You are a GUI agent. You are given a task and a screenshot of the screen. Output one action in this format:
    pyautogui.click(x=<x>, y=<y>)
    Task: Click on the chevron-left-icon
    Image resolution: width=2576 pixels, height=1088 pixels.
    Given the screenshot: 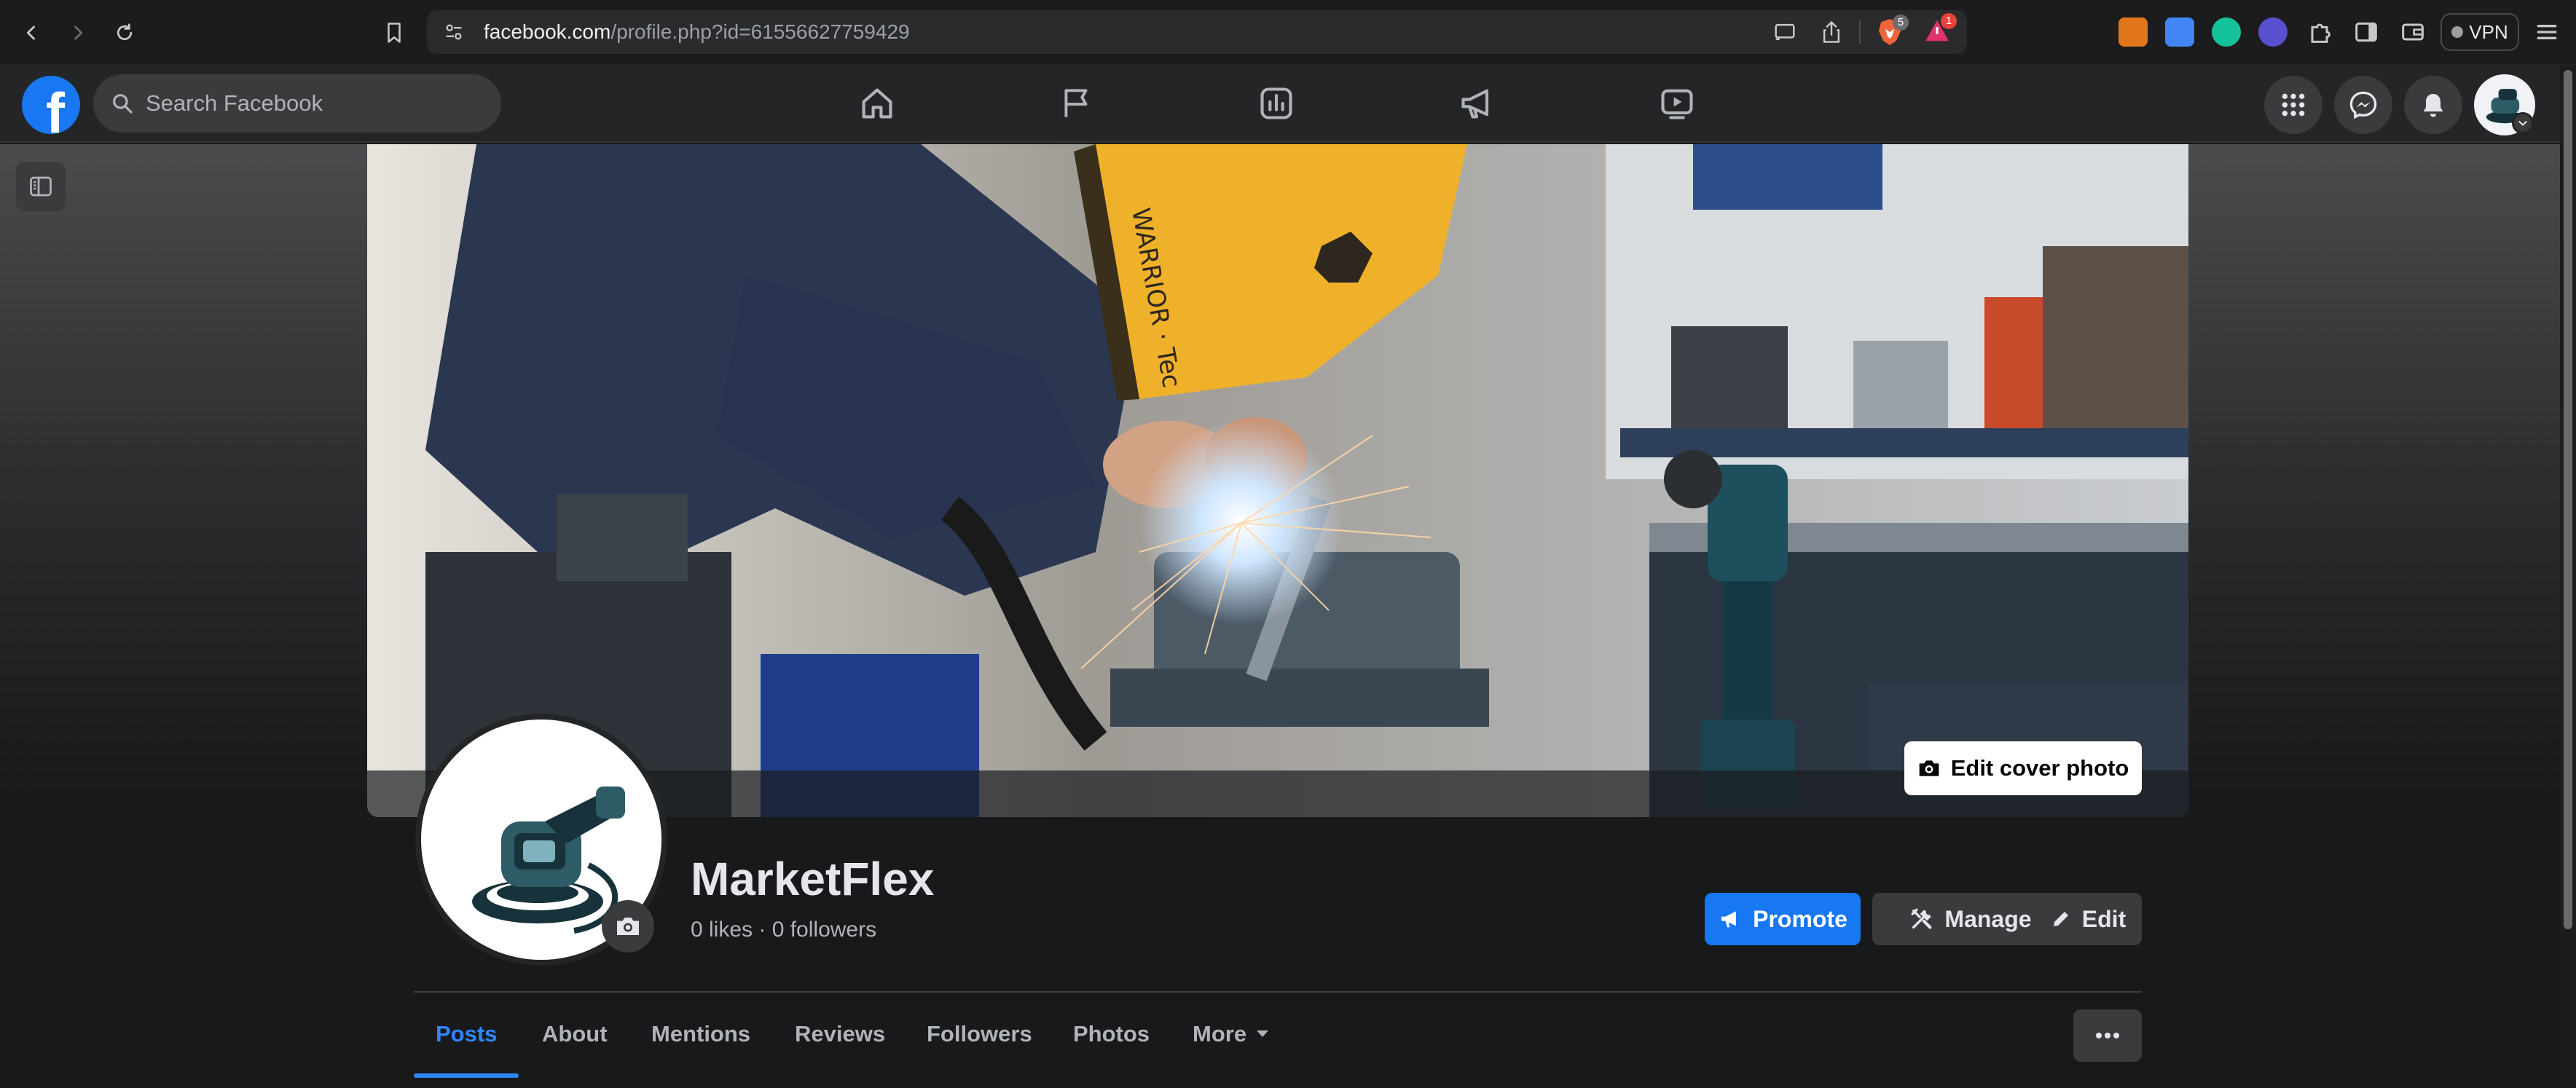 What is the action you would take?
    pyautogui.click(x=30, y=32)
    